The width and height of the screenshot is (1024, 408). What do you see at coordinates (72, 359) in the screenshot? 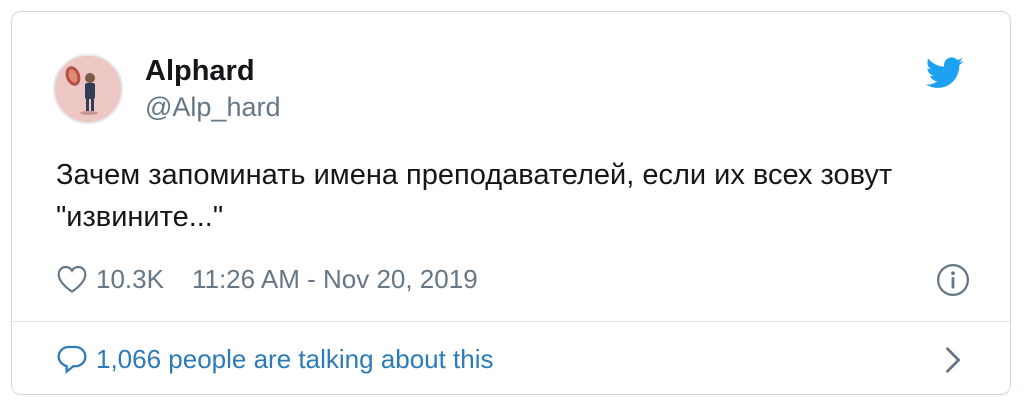
I see `speech-bubble-icon` at bounding box center [72, 359].